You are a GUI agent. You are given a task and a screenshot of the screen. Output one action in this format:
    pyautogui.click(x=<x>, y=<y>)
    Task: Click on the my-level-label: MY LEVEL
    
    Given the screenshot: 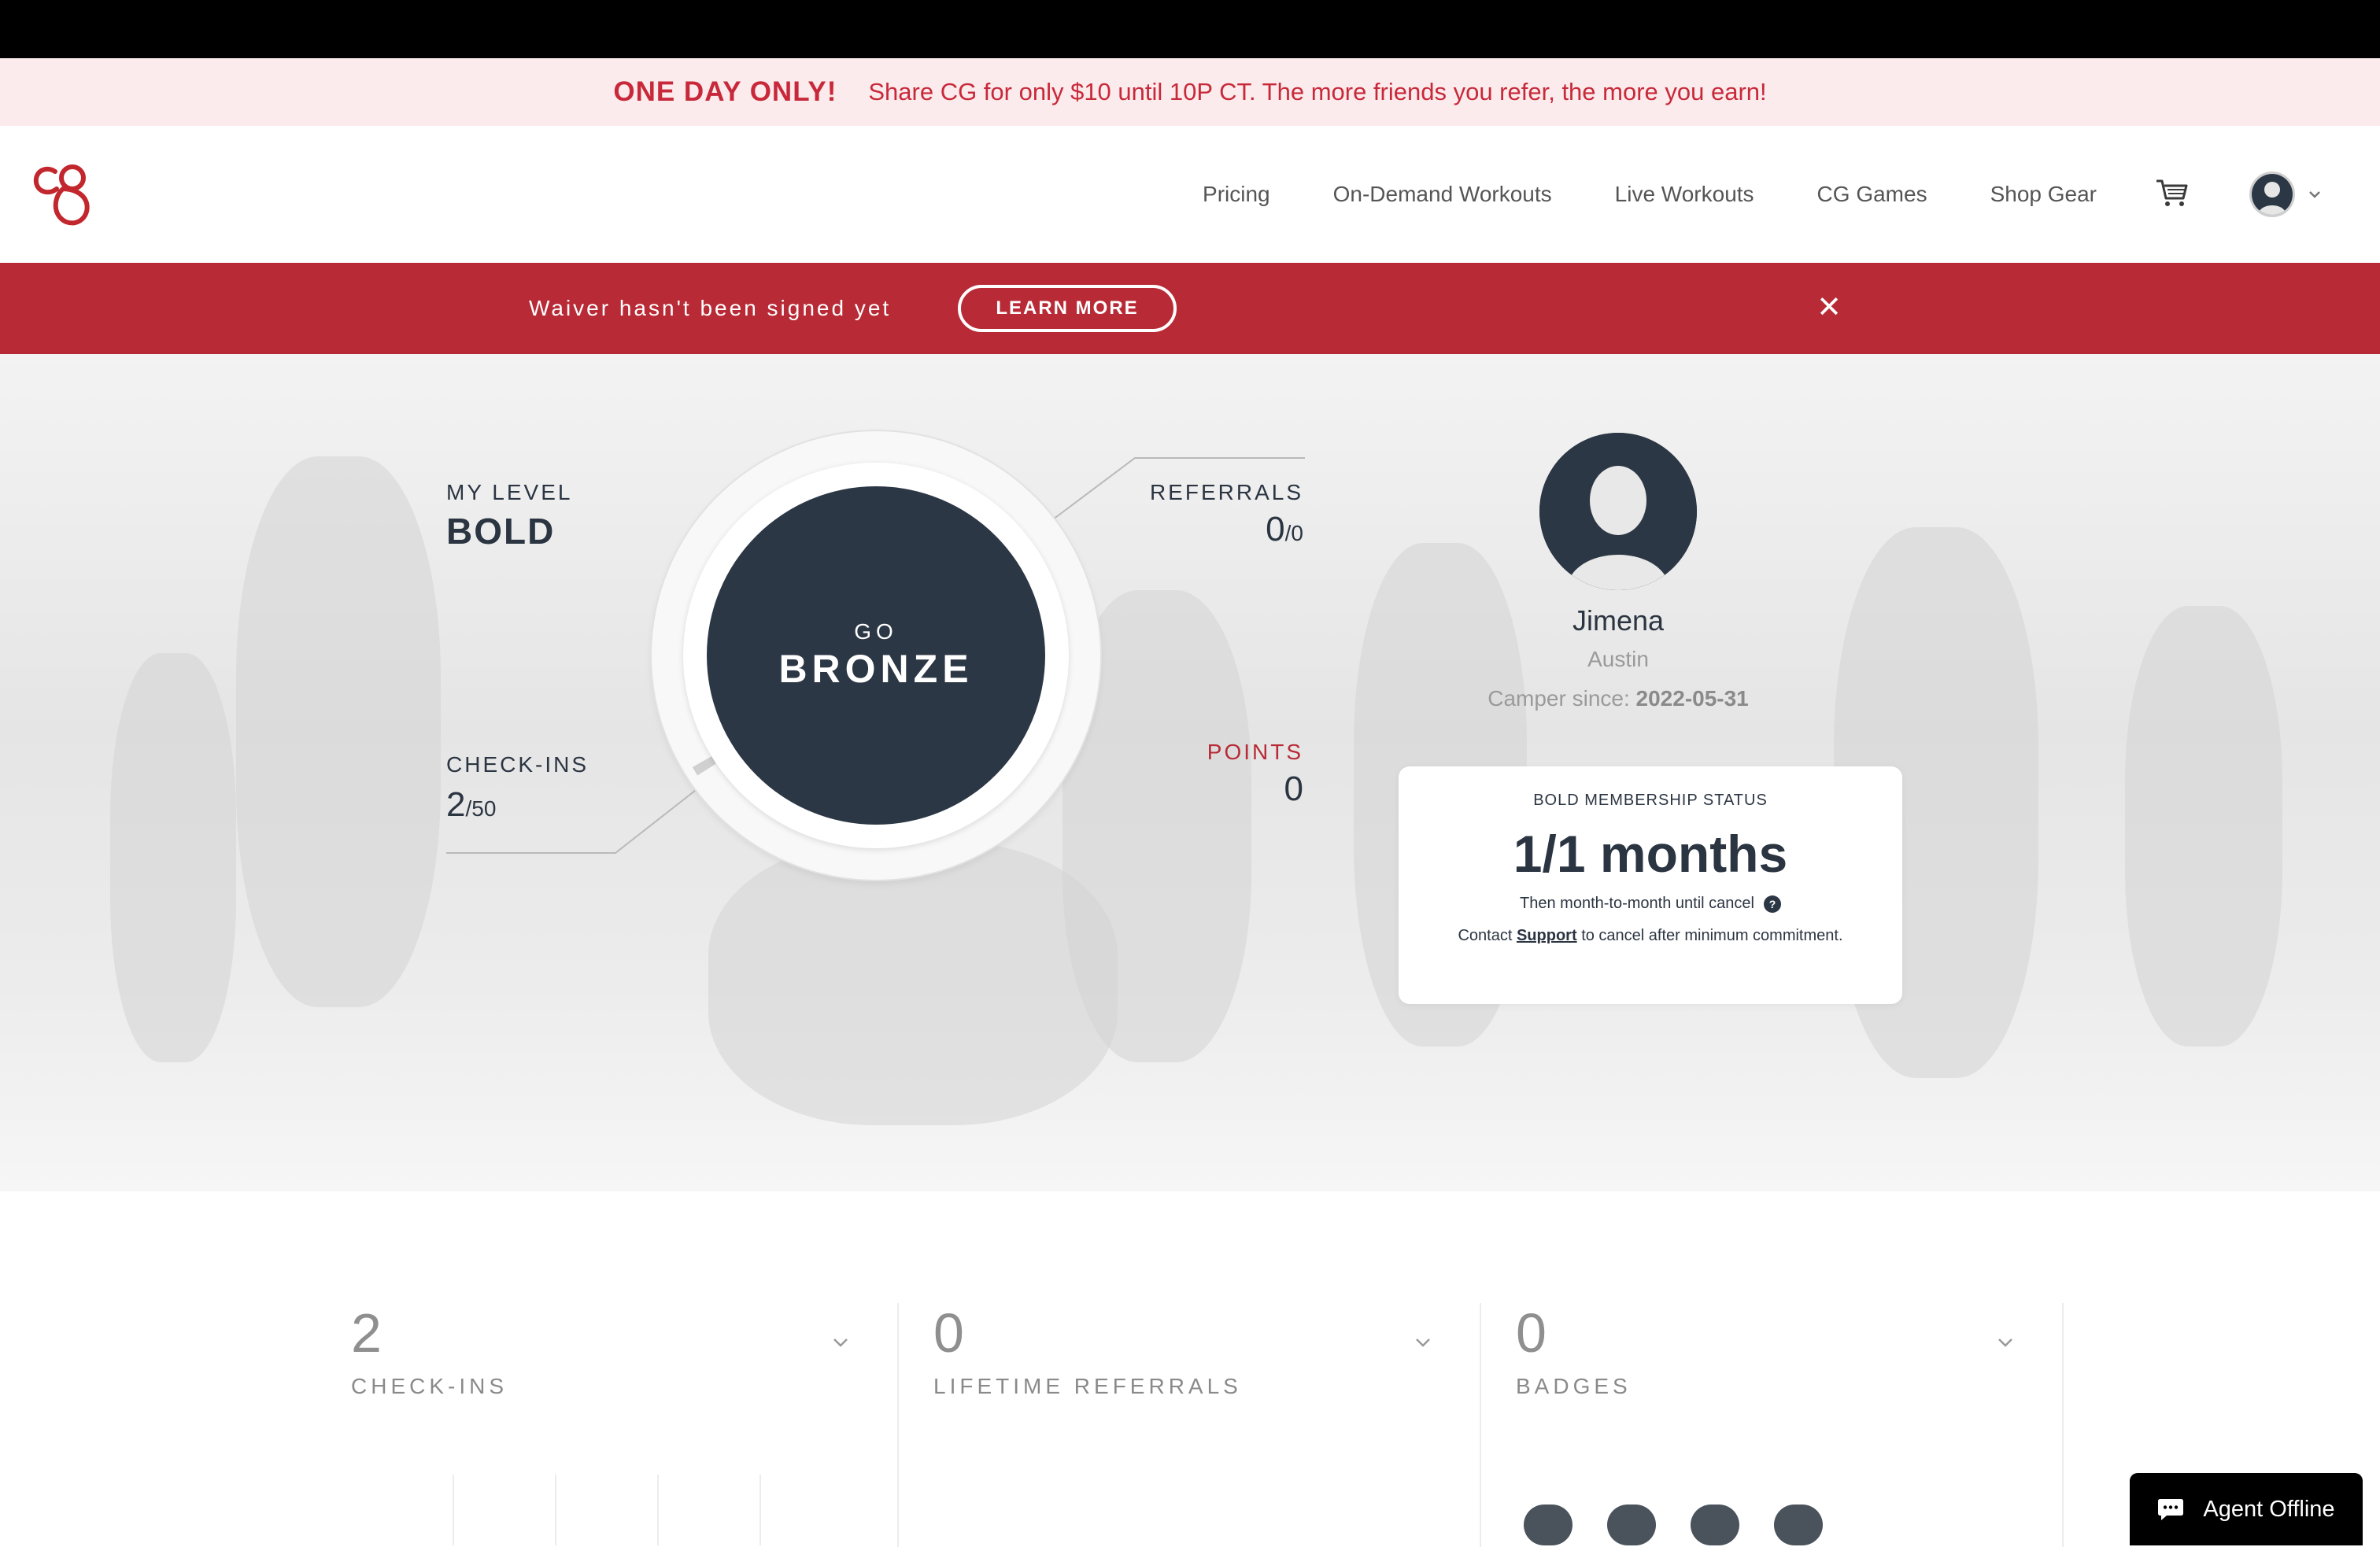 What is the action you would take?
    pyautogui.click(x=510, y=492)
    